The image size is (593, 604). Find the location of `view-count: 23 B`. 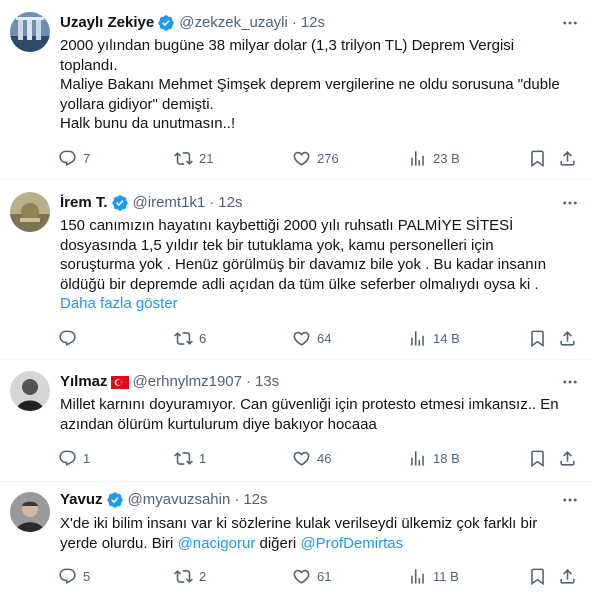

view-count: 23 B is located at coordinates (446, 158).